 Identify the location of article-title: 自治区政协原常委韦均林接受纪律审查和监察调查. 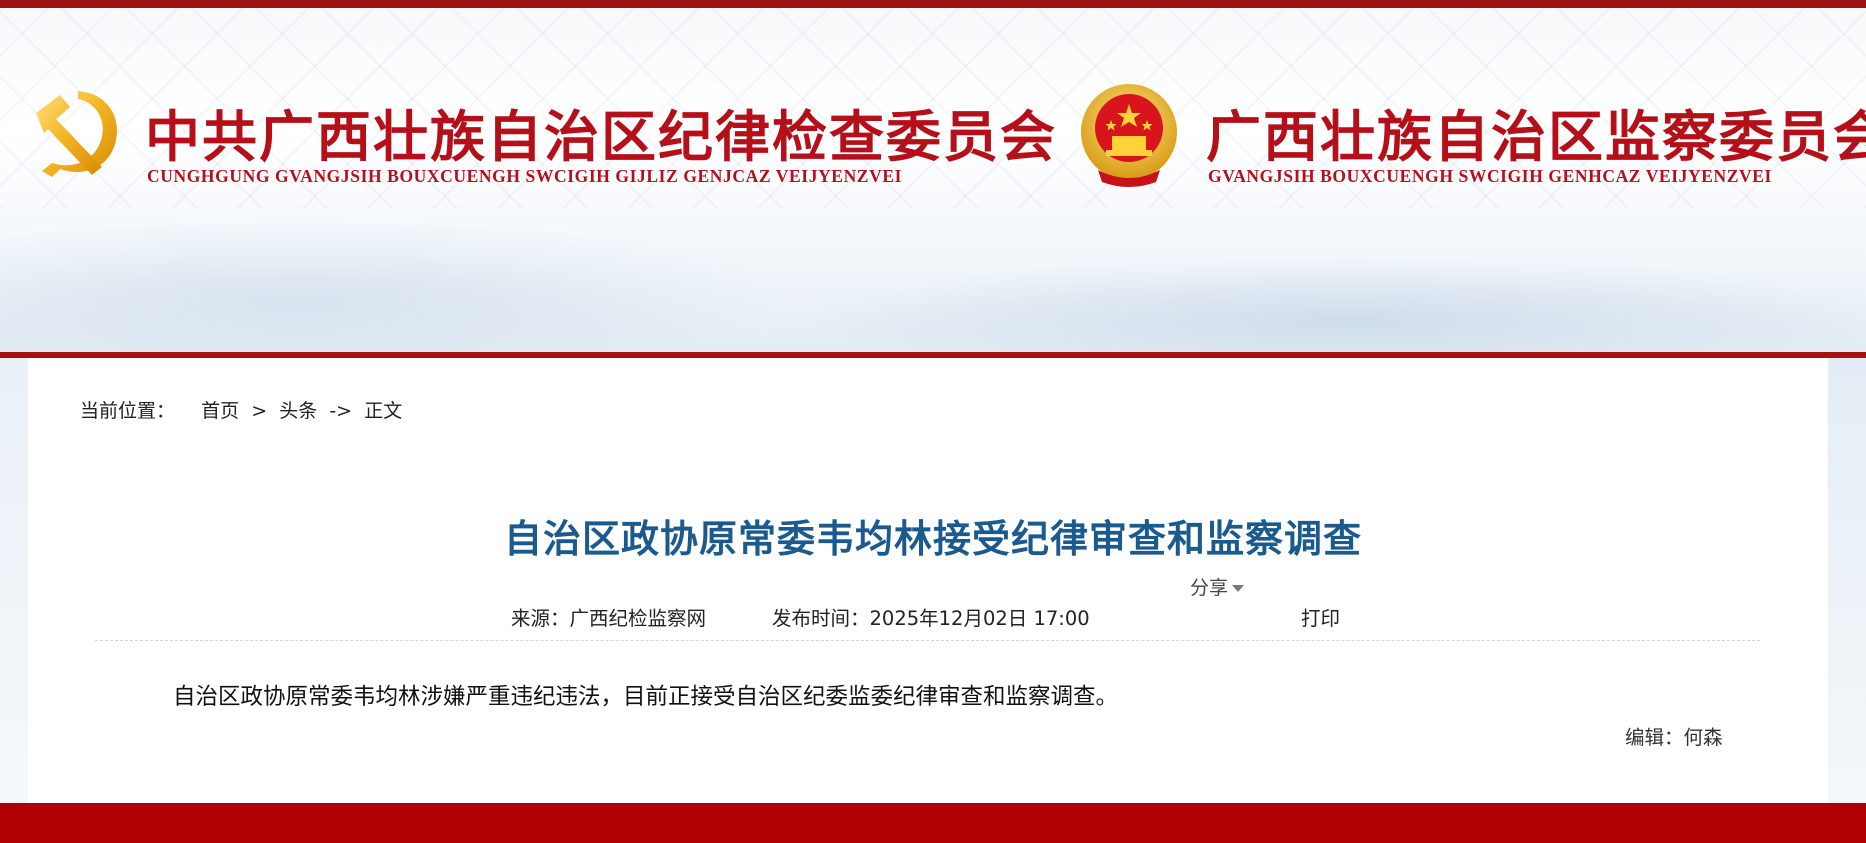
(932, 539).